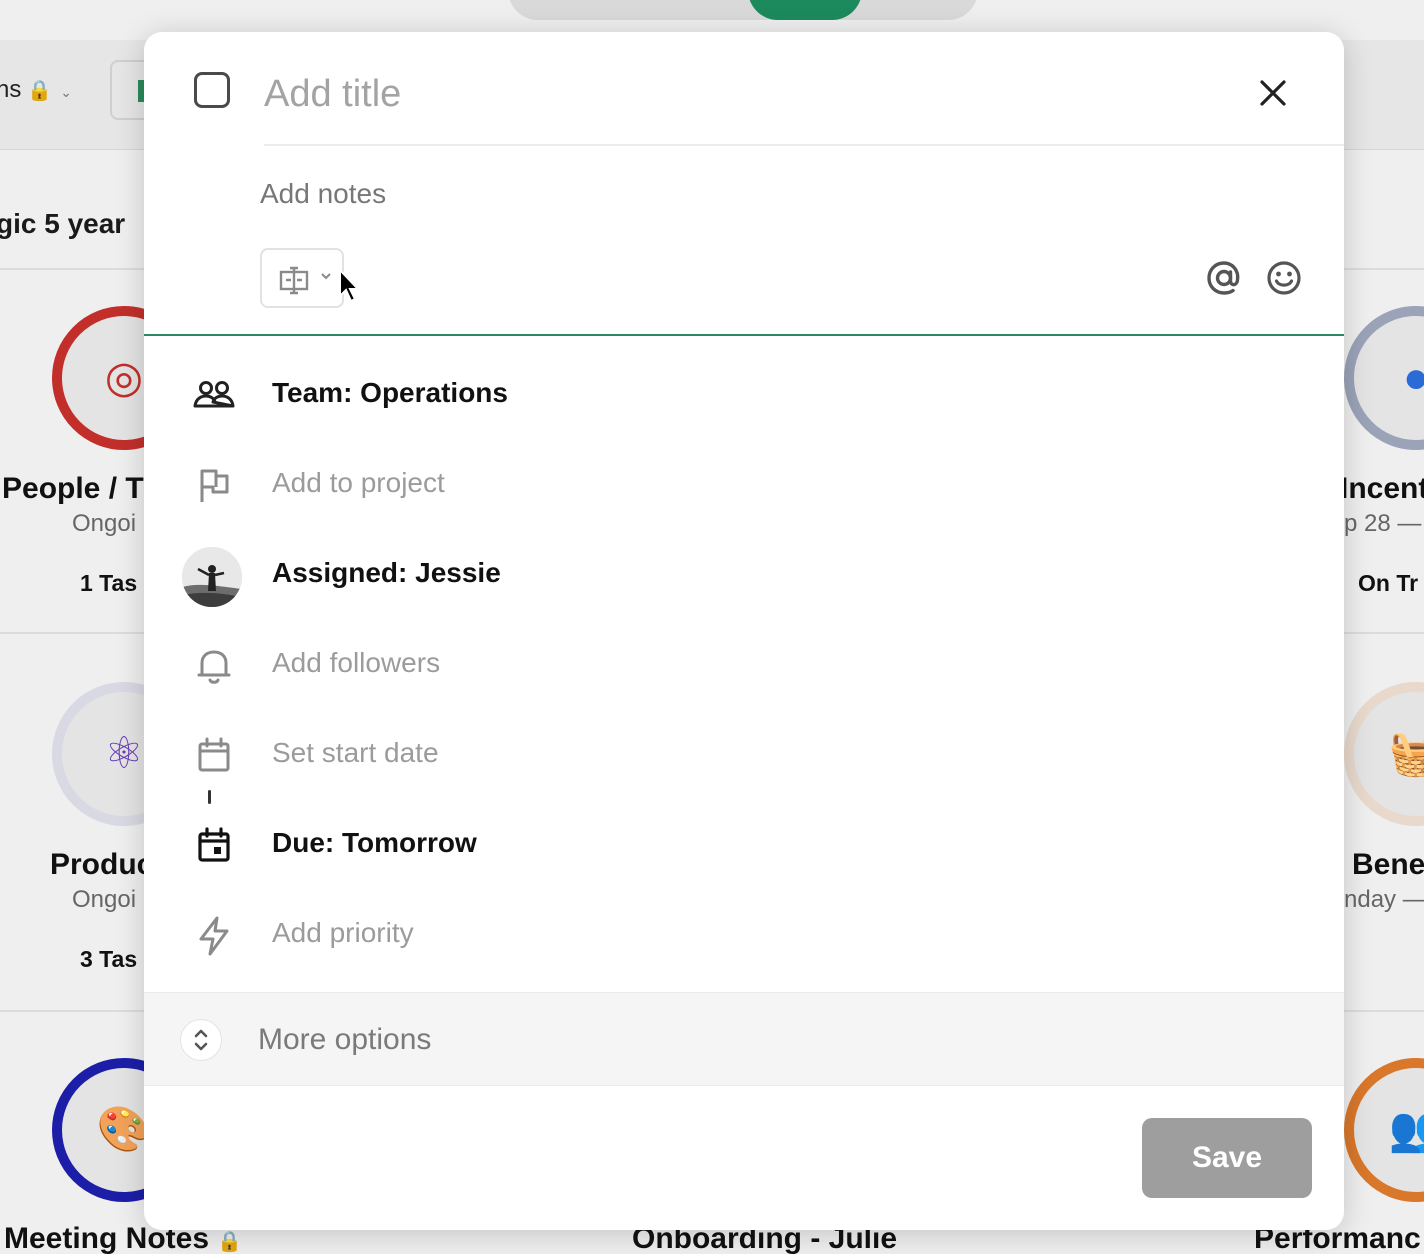 The height and width of the screenshot is (1254, 1424). Describe the element at coordinates (804, 145) in the screenshot. I see `title-divider` at that location.